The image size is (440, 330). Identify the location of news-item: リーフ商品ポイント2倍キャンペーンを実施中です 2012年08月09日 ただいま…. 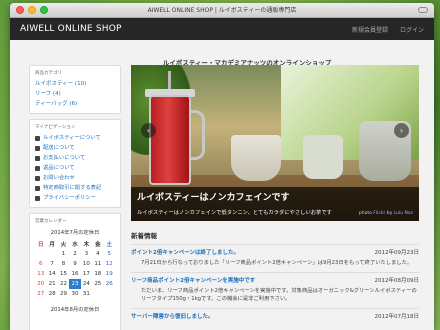
(275, 287).